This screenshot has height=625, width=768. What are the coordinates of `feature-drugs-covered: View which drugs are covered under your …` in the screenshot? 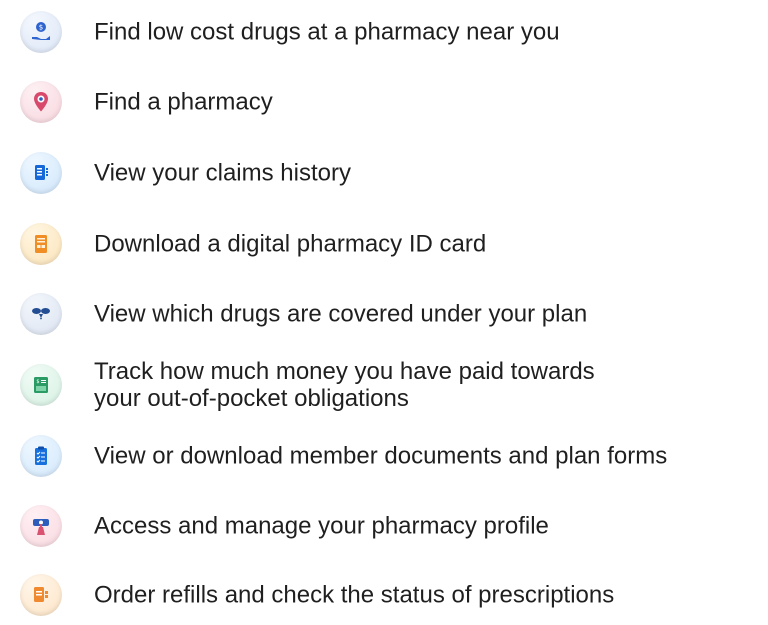 It's located at (384, 314).